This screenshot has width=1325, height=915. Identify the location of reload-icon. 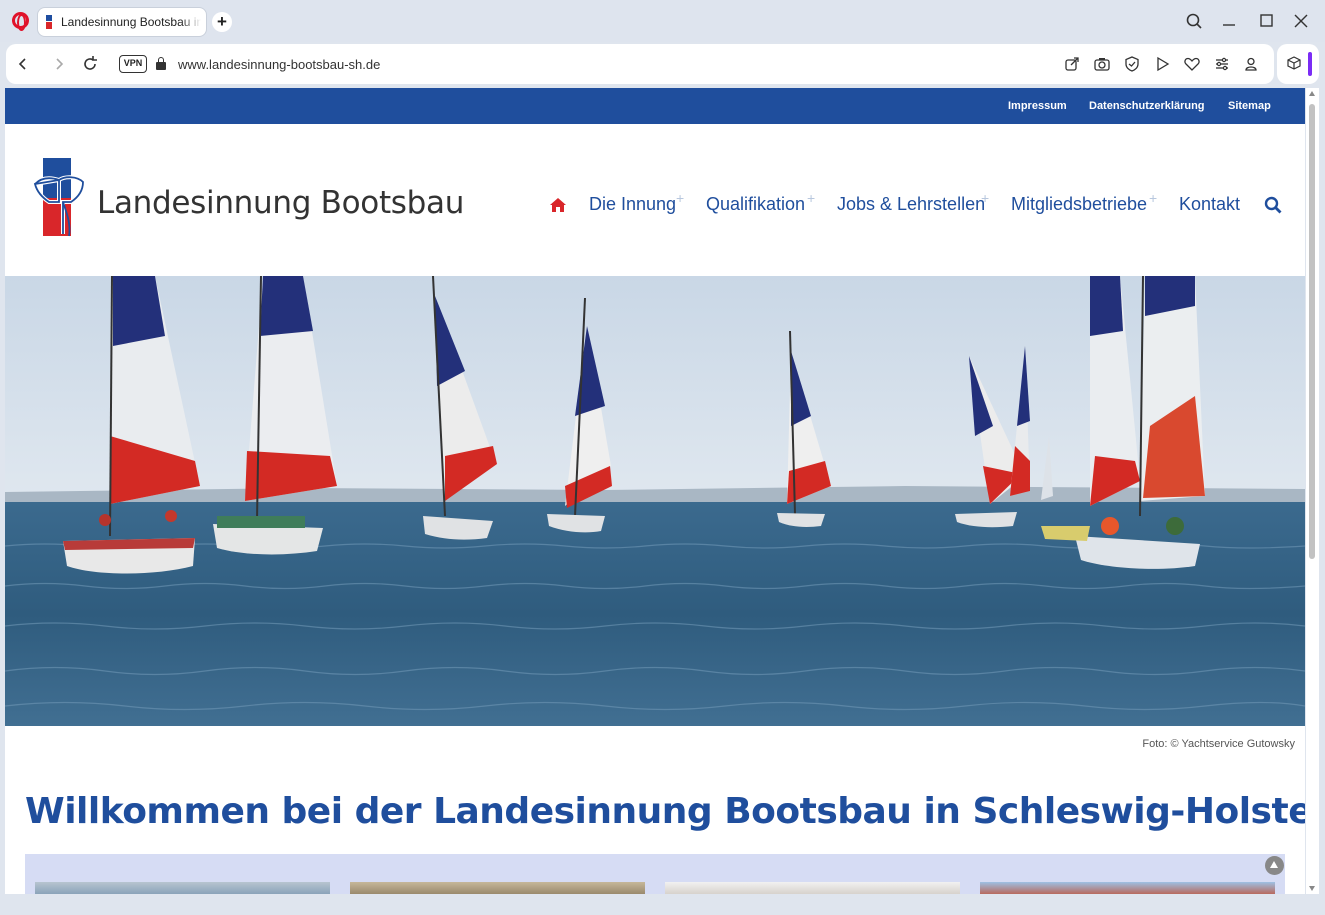
(90, 64).